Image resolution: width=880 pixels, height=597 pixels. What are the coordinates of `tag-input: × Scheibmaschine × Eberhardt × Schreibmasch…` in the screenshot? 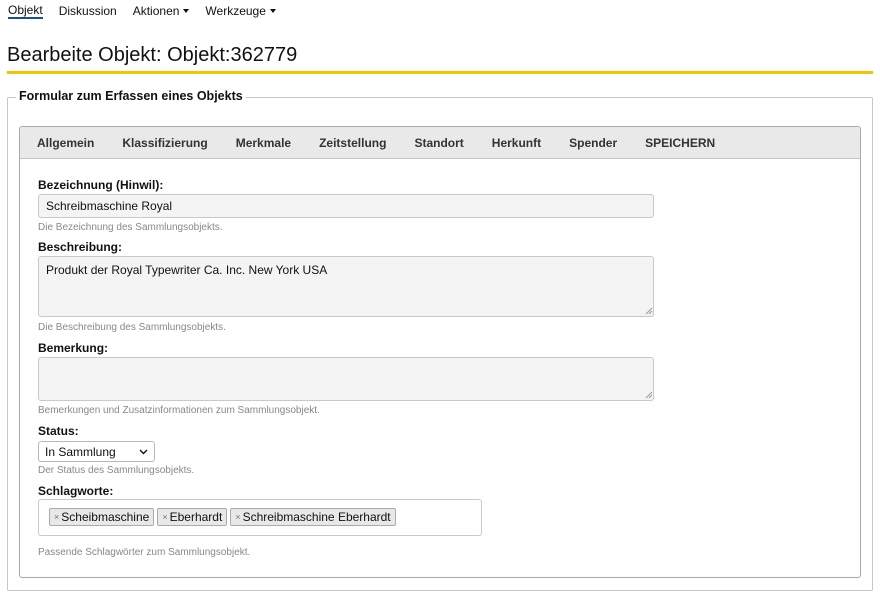 It's located at (260, 517).